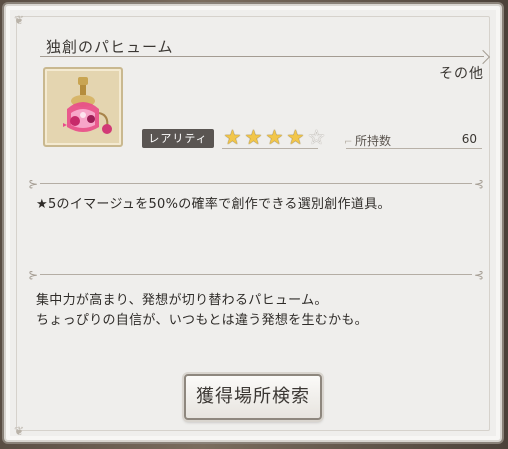 This screenshot has width=508, height=449. I want to click on item-icon-frame, so click(83, 107).